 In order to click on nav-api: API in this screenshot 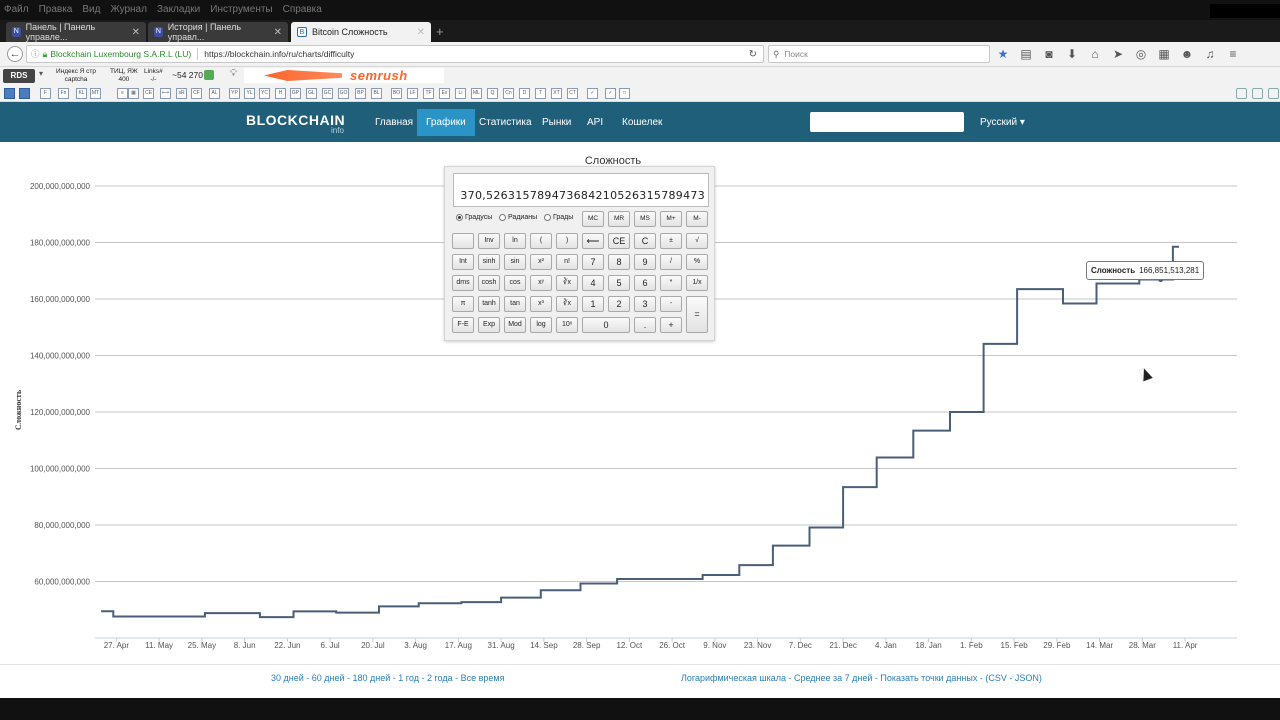, I will do `click(595, 122)`.